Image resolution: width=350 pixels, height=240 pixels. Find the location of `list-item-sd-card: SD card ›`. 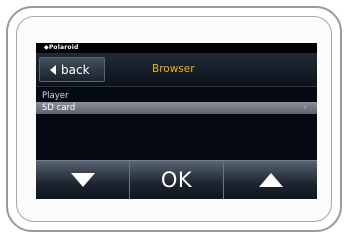

list-item-sd-card: SD card › is located at coordinates (176, 108).